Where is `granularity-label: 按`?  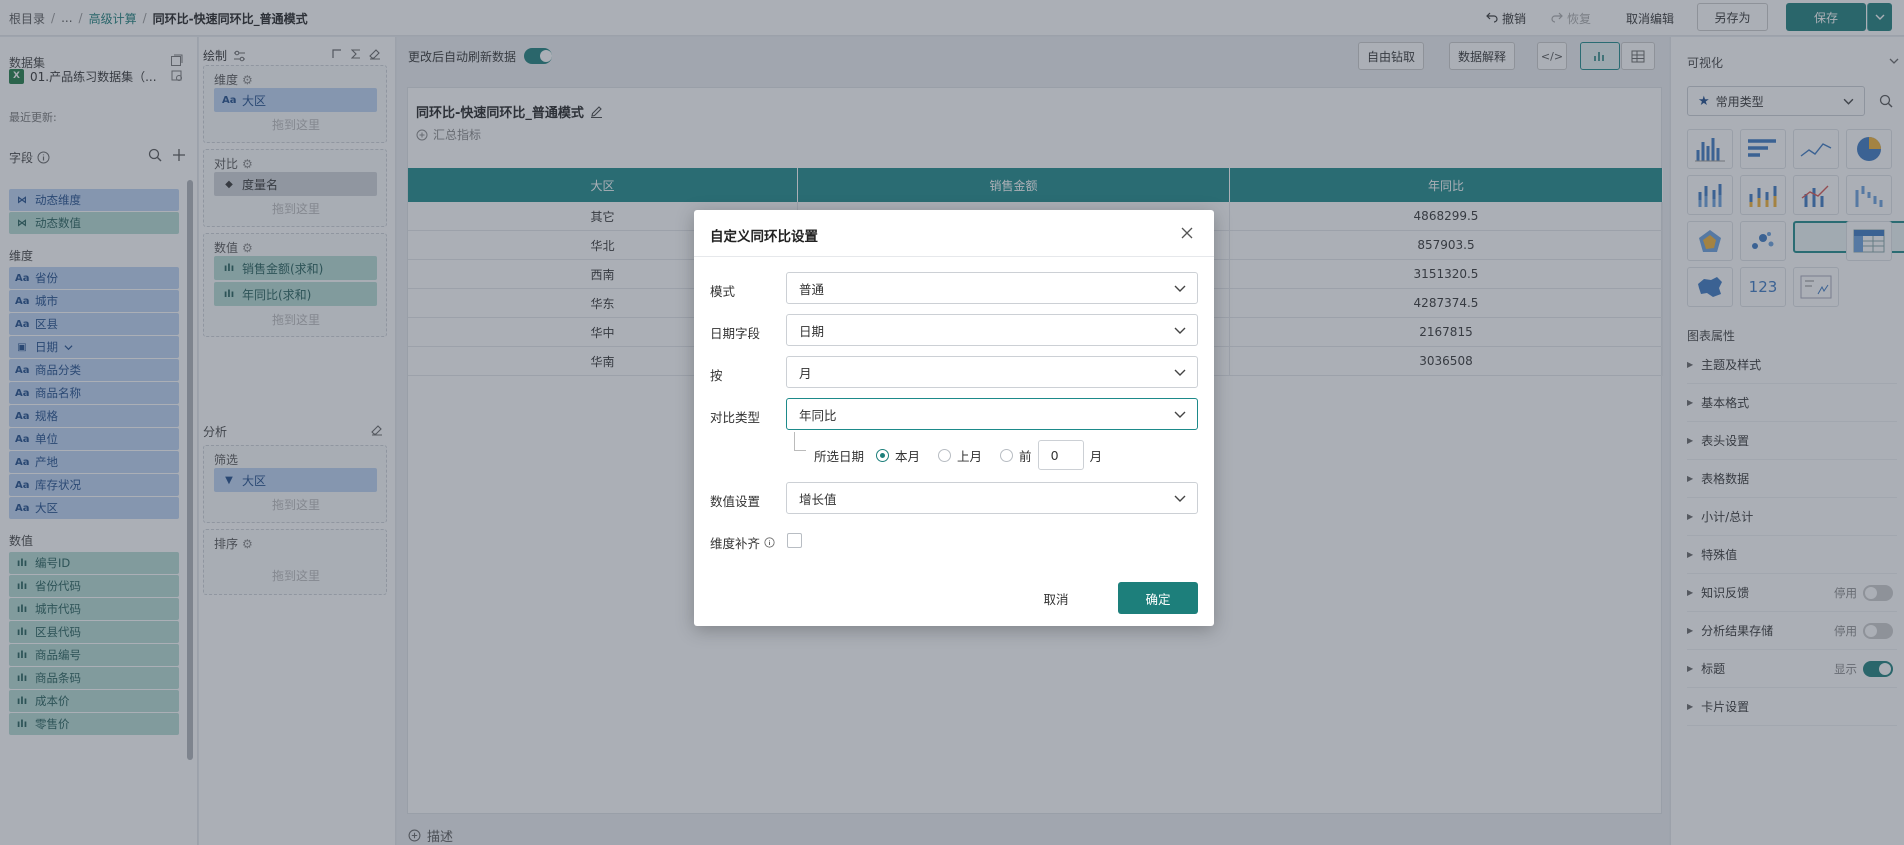
granularity-label: 按 is located at coordinates (716, 375).